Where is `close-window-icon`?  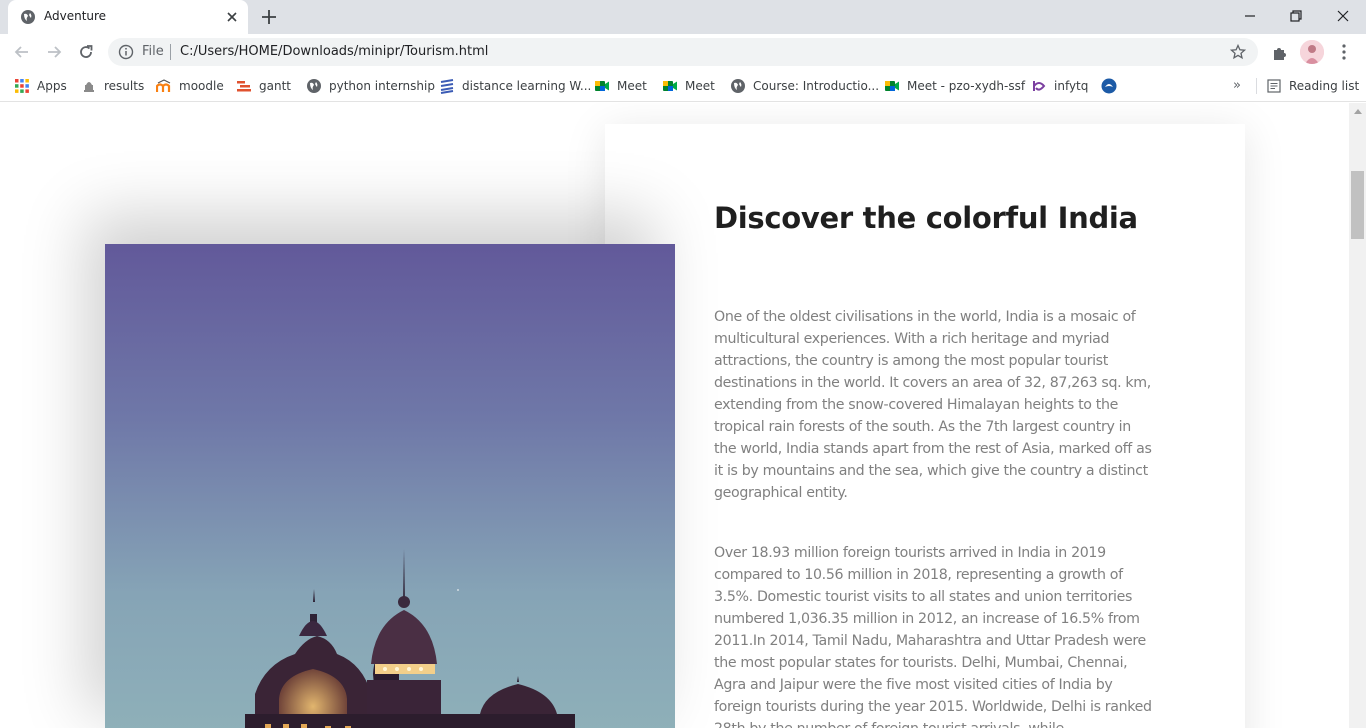 close-window-icon is located at coordinates (1343, 16).